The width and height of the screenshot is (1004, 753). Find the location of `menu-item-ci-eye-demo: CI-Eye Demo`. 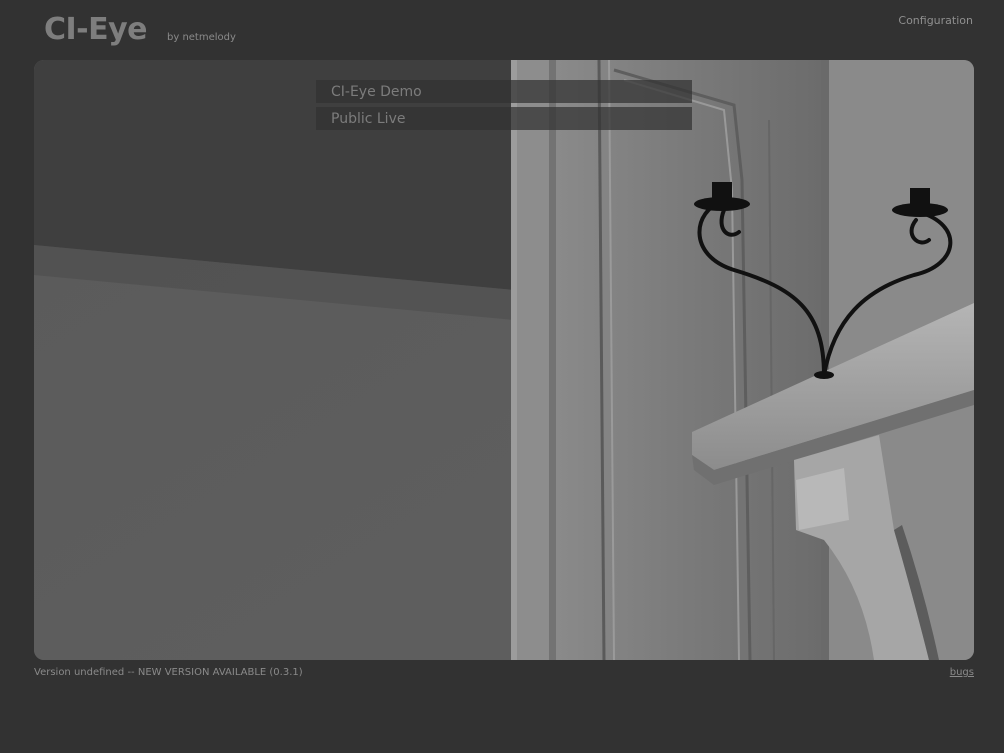

menu-item-ci-eye-demo: CI-Eye Demo is located at coordinates (504, 91).